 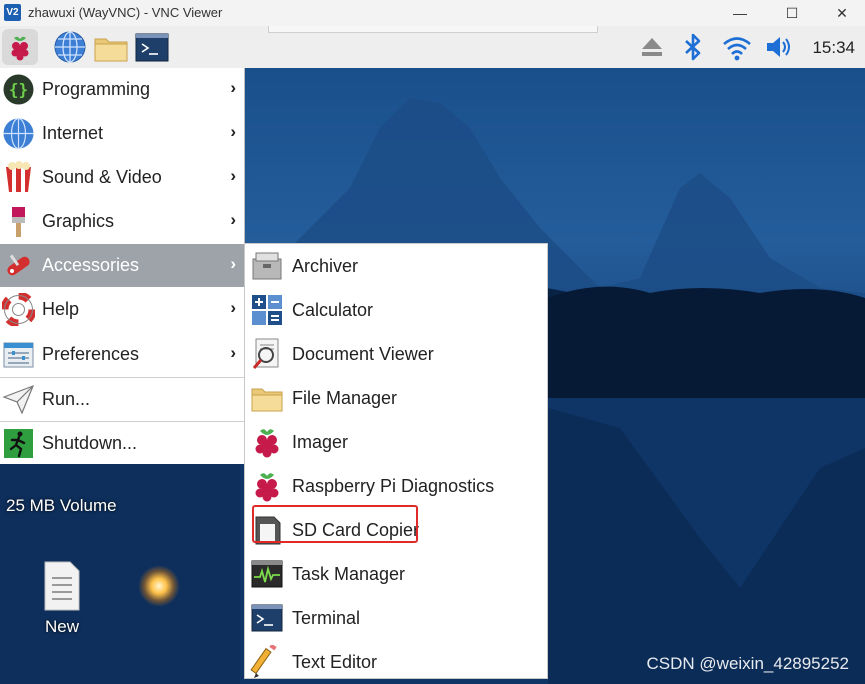 What do you see at coordinates (78, 221) in the screenshot?
I see `menu-item-label: Graphics` at bounding box center [78, 221].